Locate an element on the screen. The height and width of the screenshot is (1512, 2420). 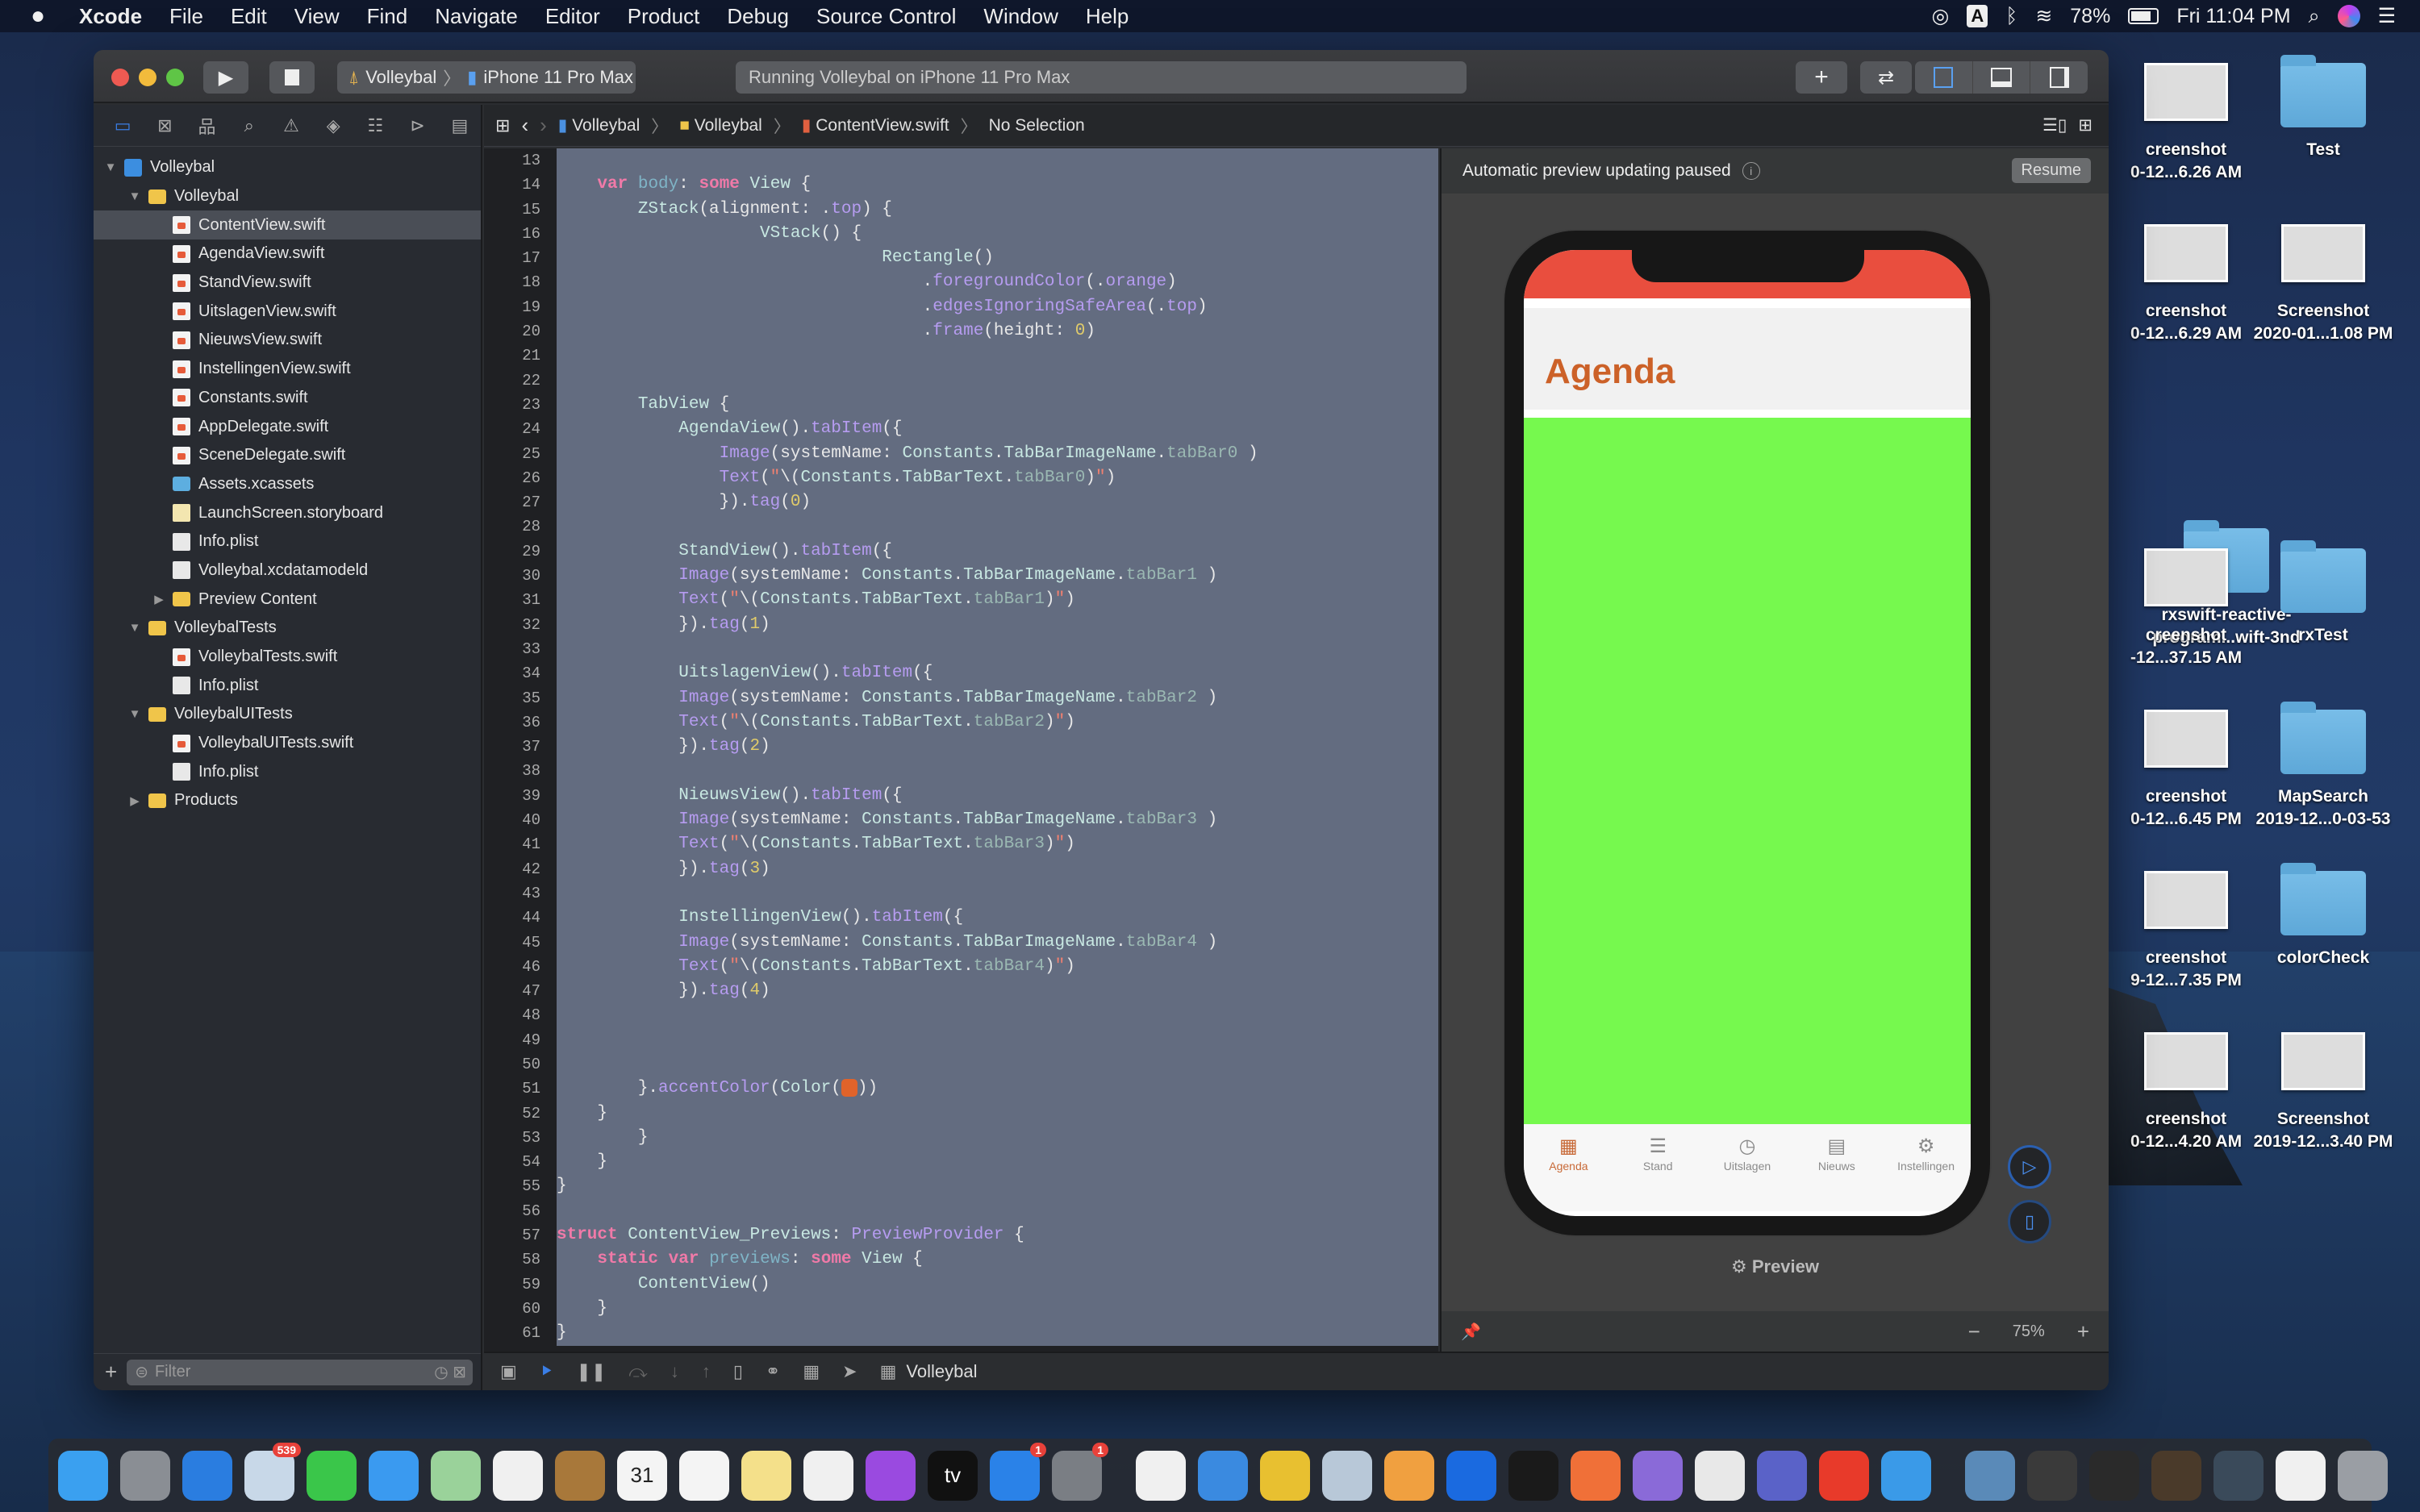
dock-app-teams is located at coordinates (1782, 1475).